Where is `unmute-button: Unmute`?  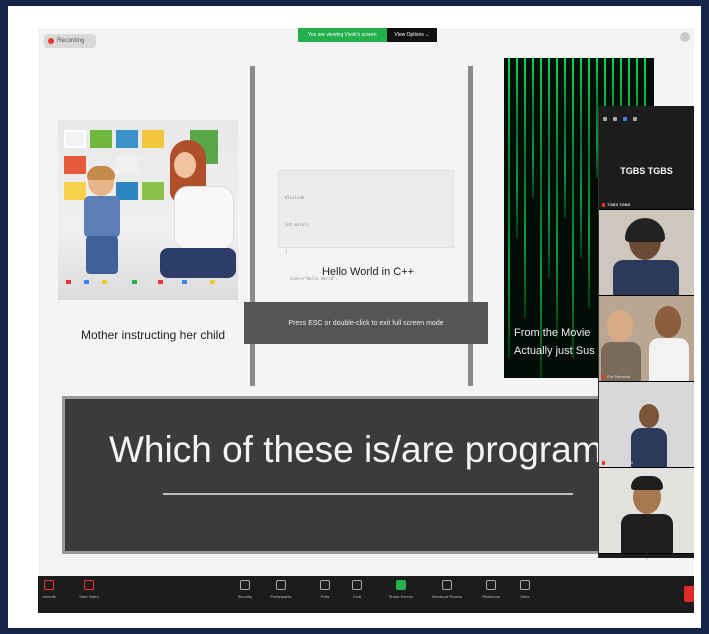
unmute-button: Unmute is located at coordinates (52, 589).